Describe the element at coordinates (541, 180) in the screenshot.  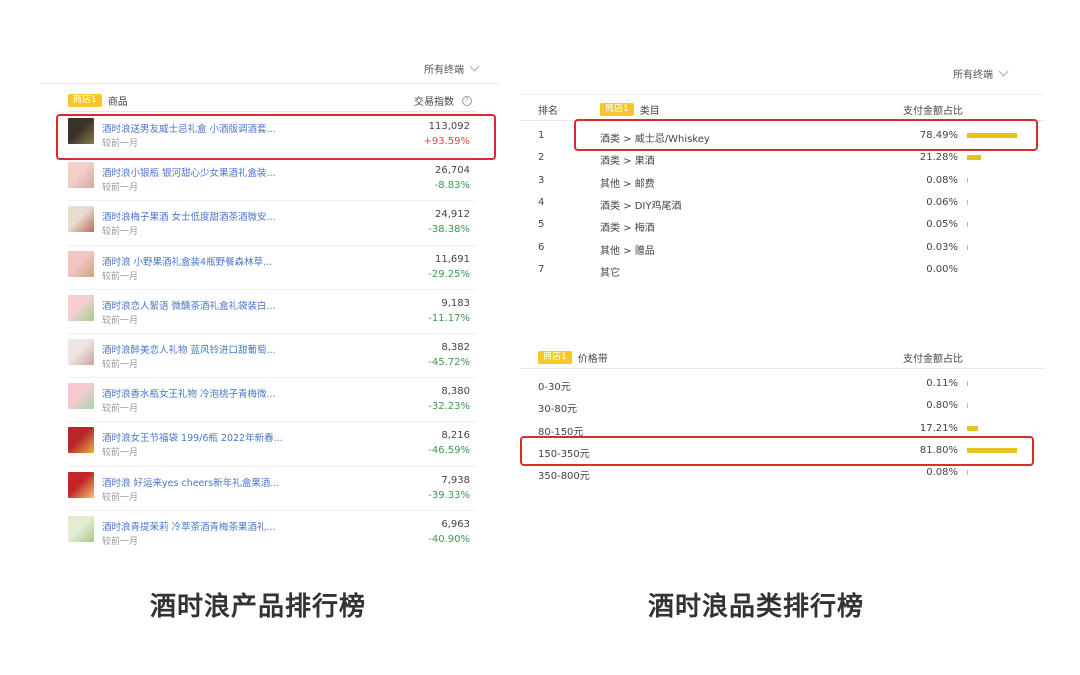
I see `category-rank: 3` at that location.